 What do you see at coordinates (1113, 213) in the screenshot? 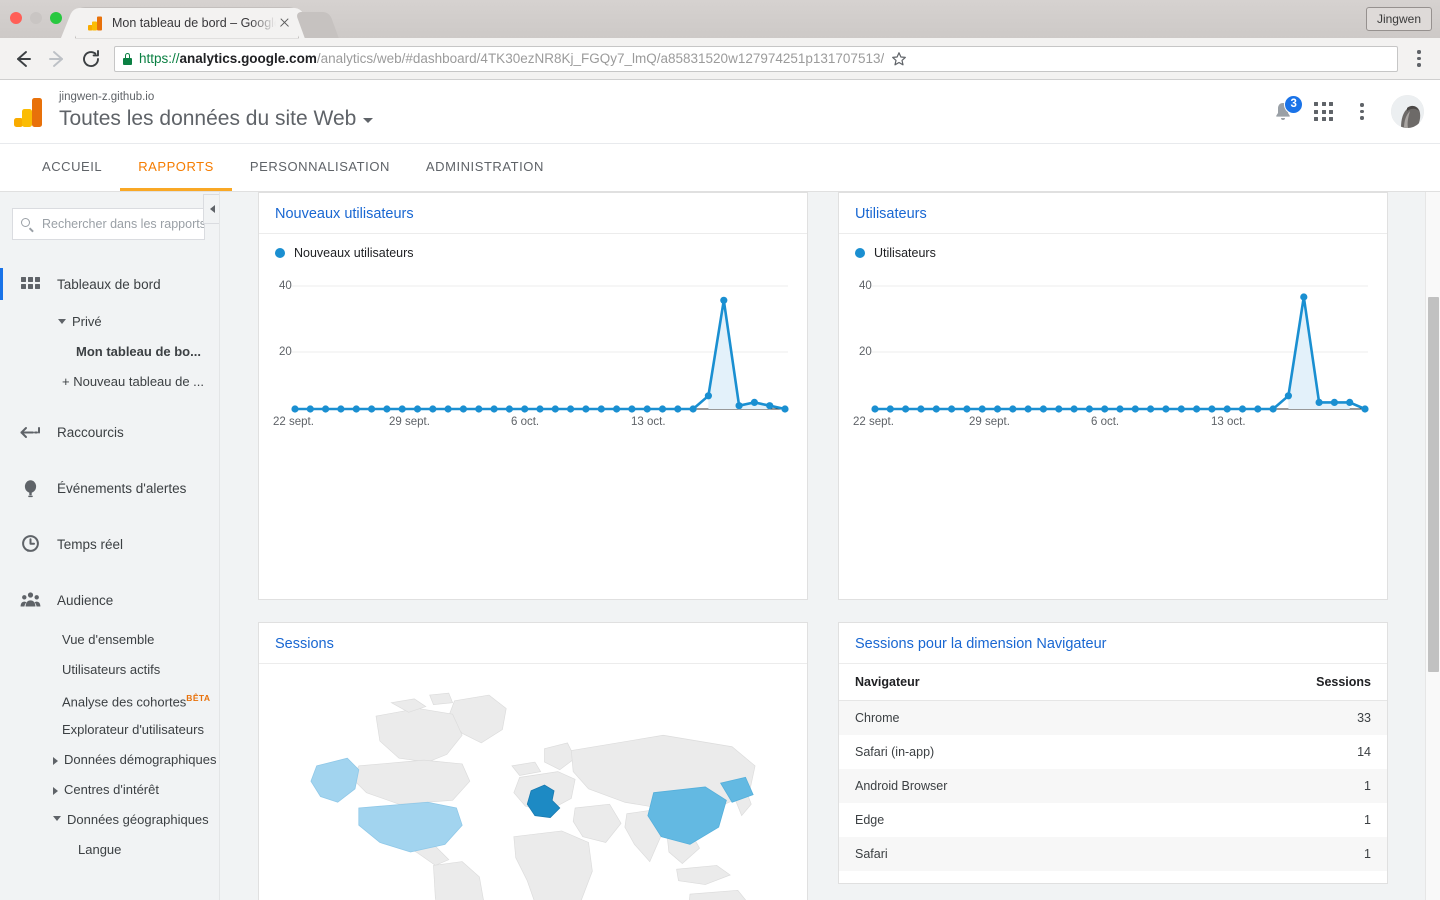
I see `widget-title: Utilisateurs` at bounding box center [1113, 213].